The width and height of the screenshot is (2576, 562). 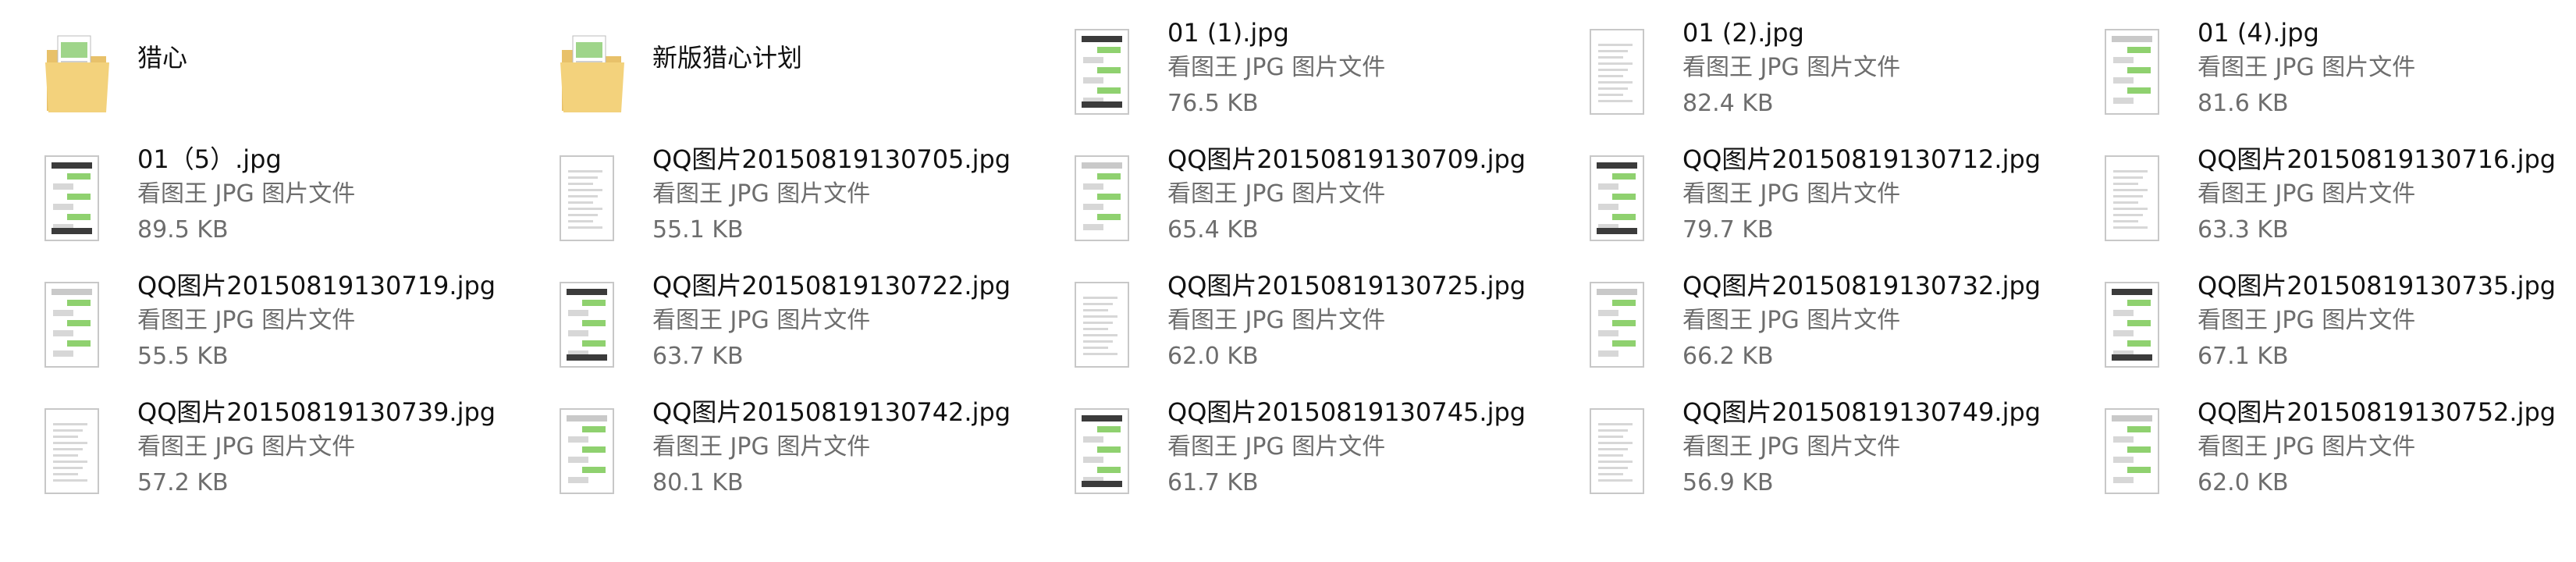 What do you see at coordinates (209, 159) in the screenshot?
I see `item-name: 01（5）.jpg` at bounding box center [209, 159].